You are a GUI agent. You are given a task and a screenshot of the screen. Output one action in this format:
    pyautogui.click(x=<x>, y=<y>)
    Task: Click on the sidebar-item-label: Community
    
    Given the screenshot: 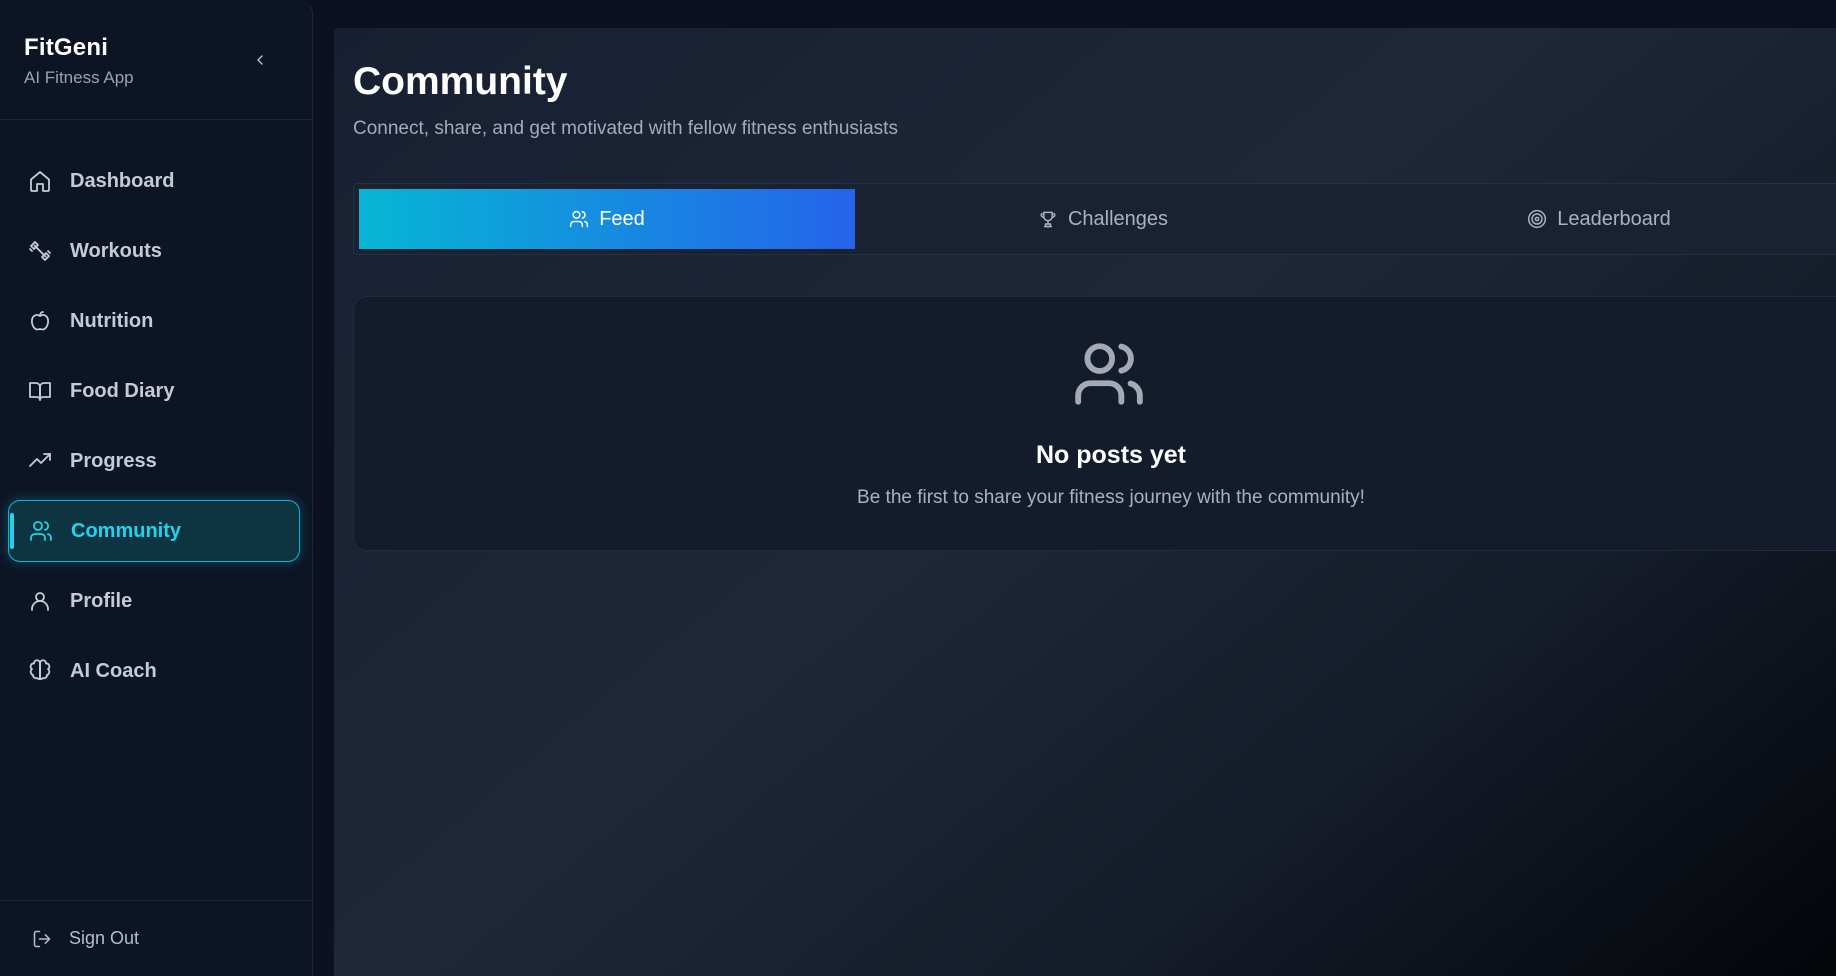 What is the action you would take?
    pyautogui.click(x=126, y=530)
    